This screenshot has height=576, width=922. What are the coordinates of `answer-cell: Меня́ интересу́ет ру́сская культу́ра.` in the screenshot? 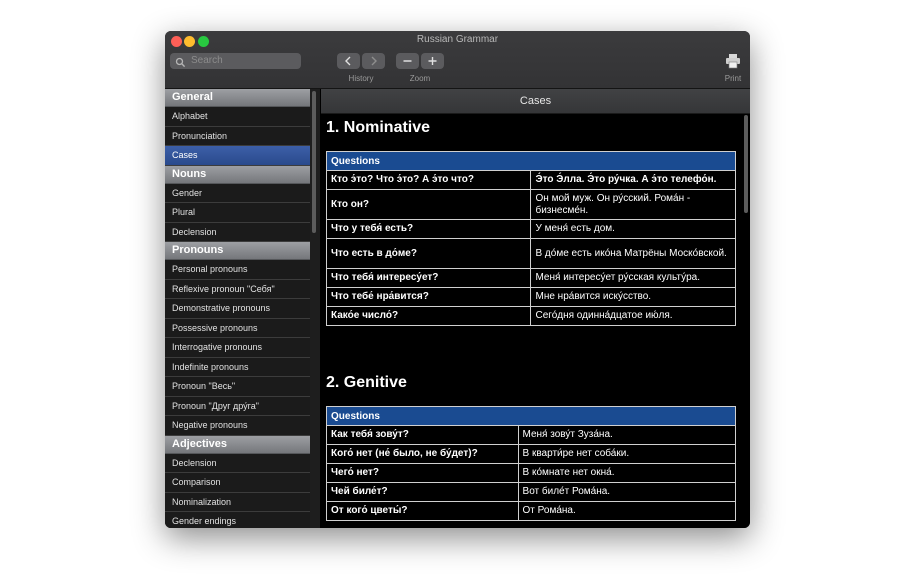 It's located at (633, 278).